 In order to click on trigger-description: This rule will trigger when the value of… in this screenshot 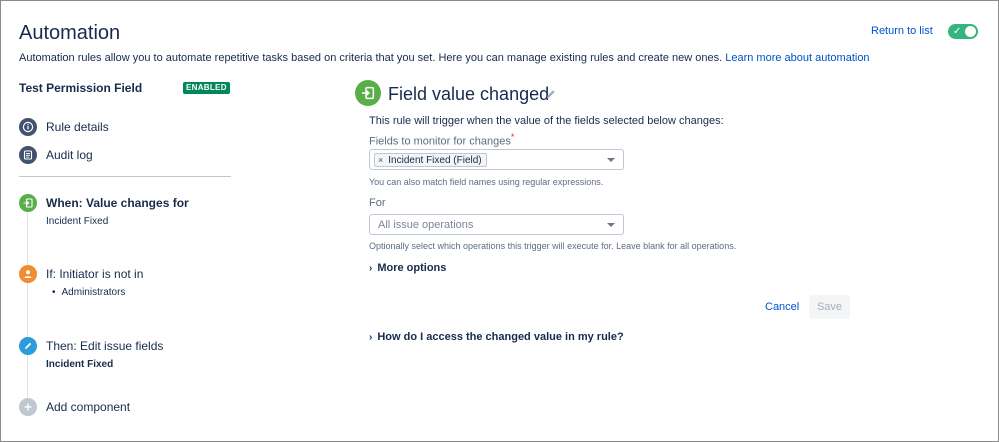, I will do `click(546, 121)`.